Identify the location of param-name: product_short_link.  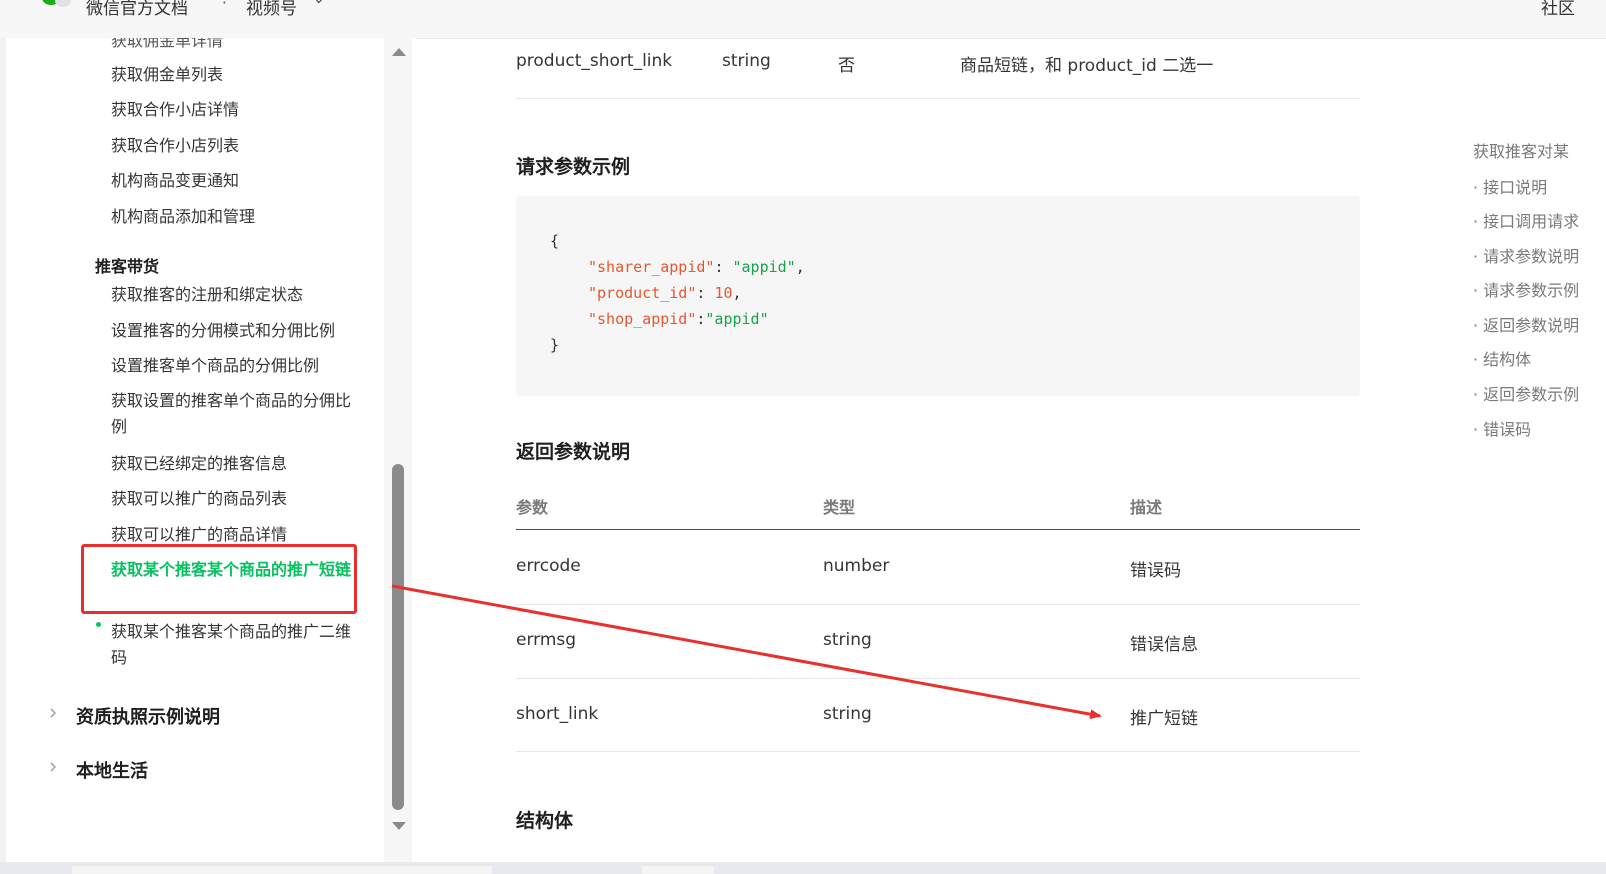
(594, 61).